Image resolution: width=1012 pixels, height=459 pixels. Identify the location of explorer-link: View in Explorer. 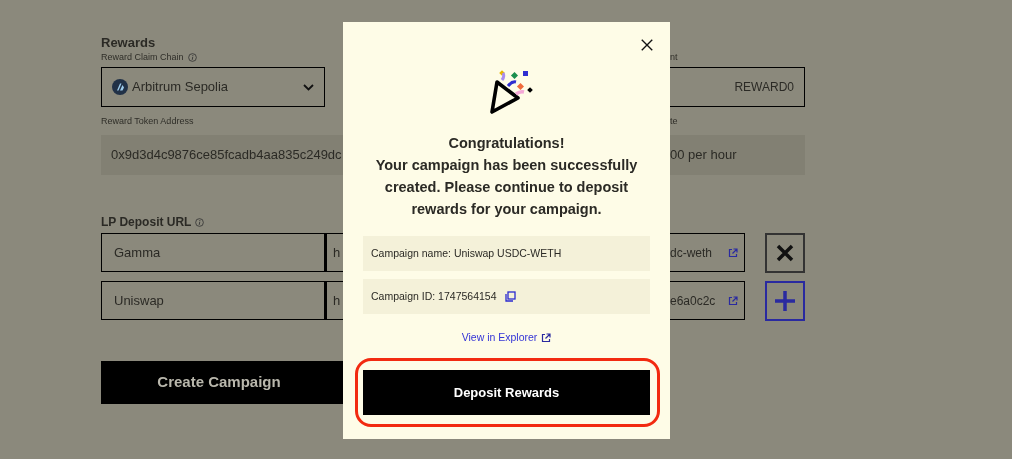
(499, 338).